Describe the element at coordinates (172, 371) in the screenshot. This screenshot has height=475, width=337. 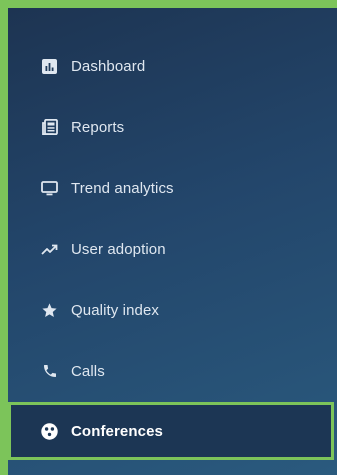
I see `nav-item-calls: Calls` at that location.